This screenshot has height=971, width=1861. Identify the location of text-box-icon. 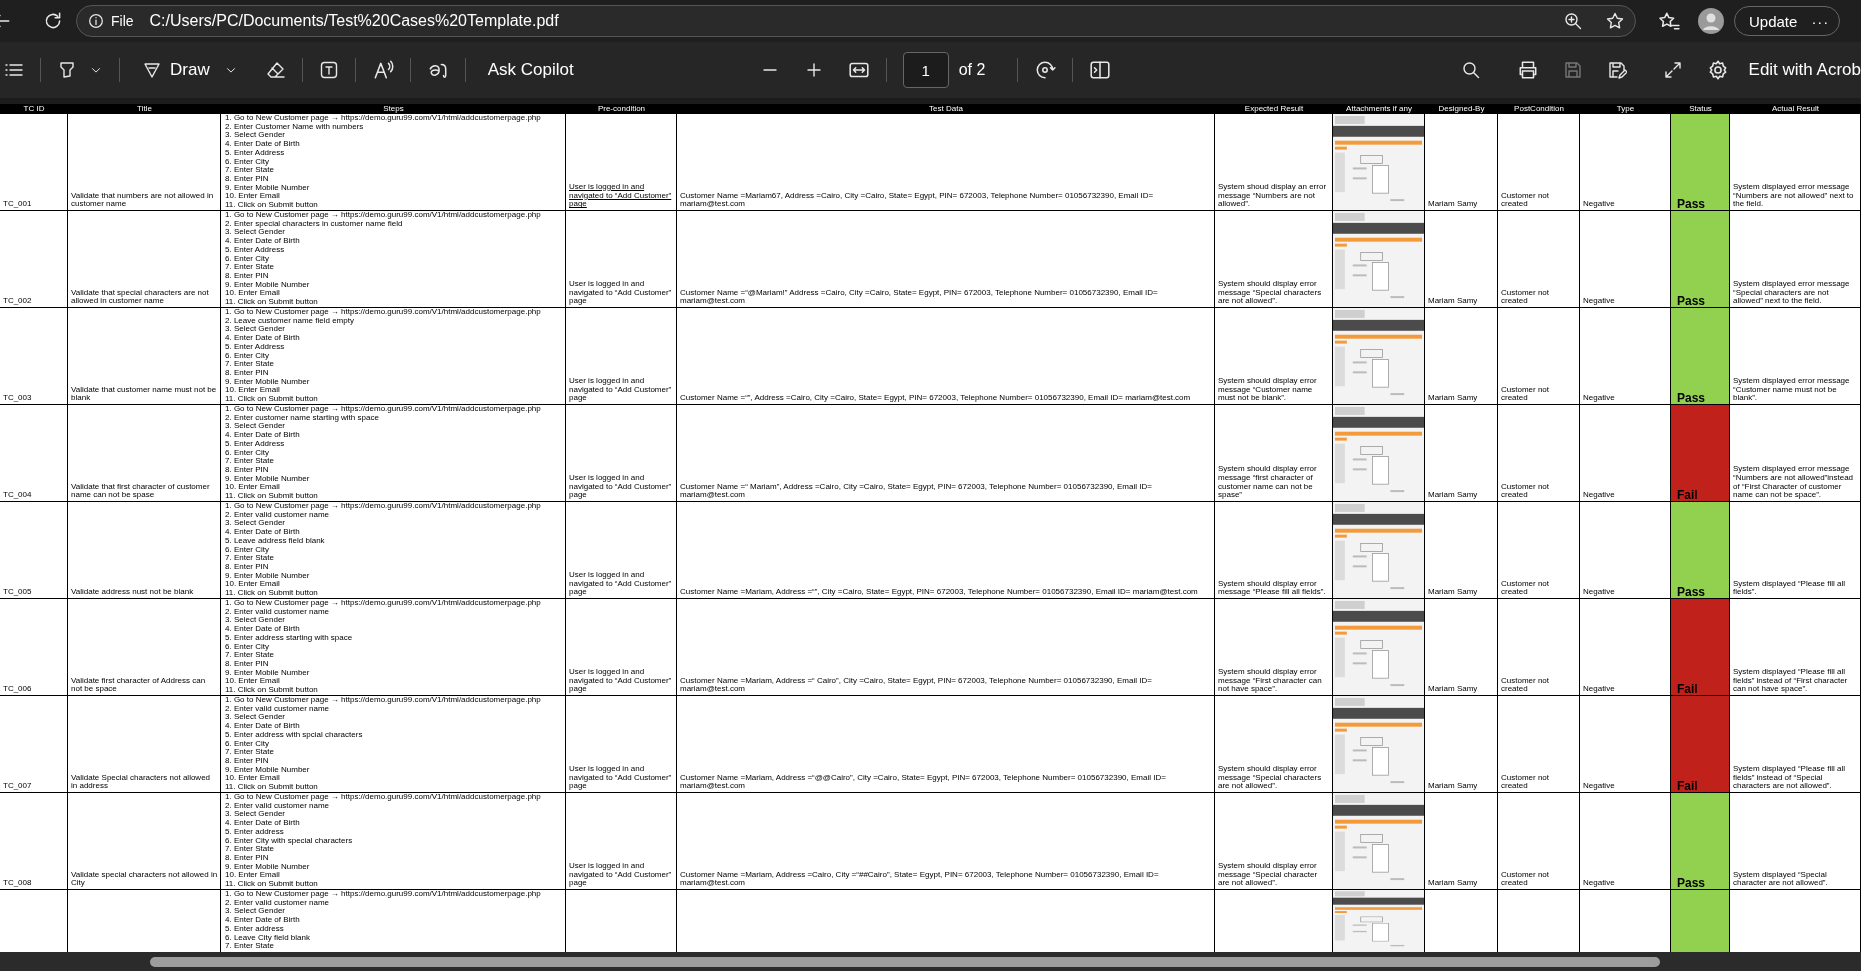
(328, 70).